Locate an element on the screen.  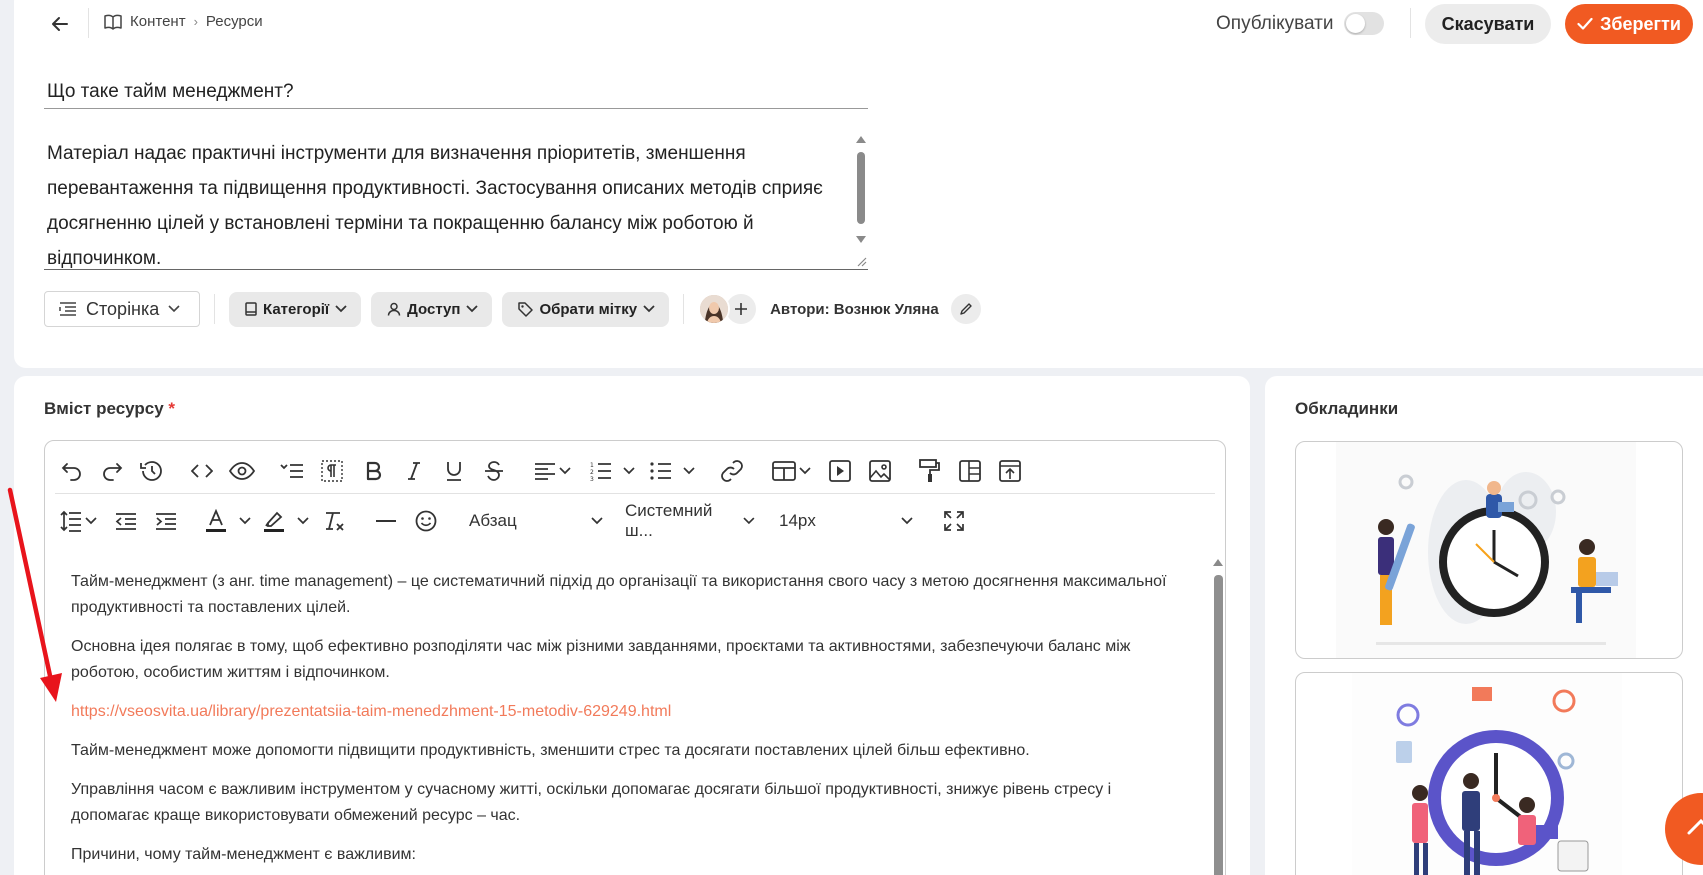
line-height-list-button is located at coordinates (292, 471).